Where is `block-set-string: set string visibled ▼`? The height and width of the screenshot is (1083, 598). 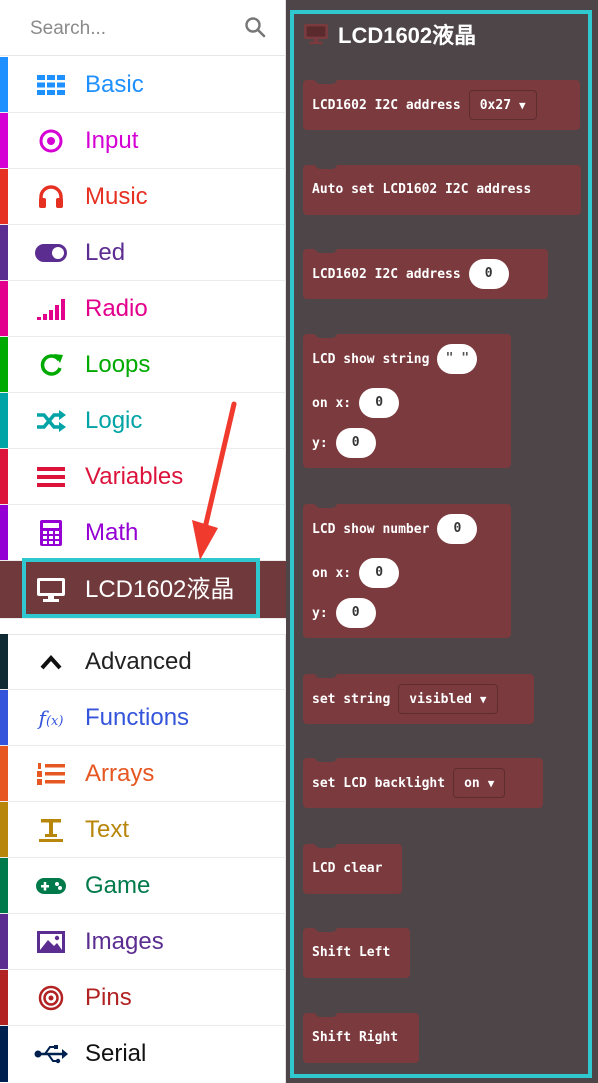 block-set-string: set string visibled ▼ is located at coordinates (418, 698).